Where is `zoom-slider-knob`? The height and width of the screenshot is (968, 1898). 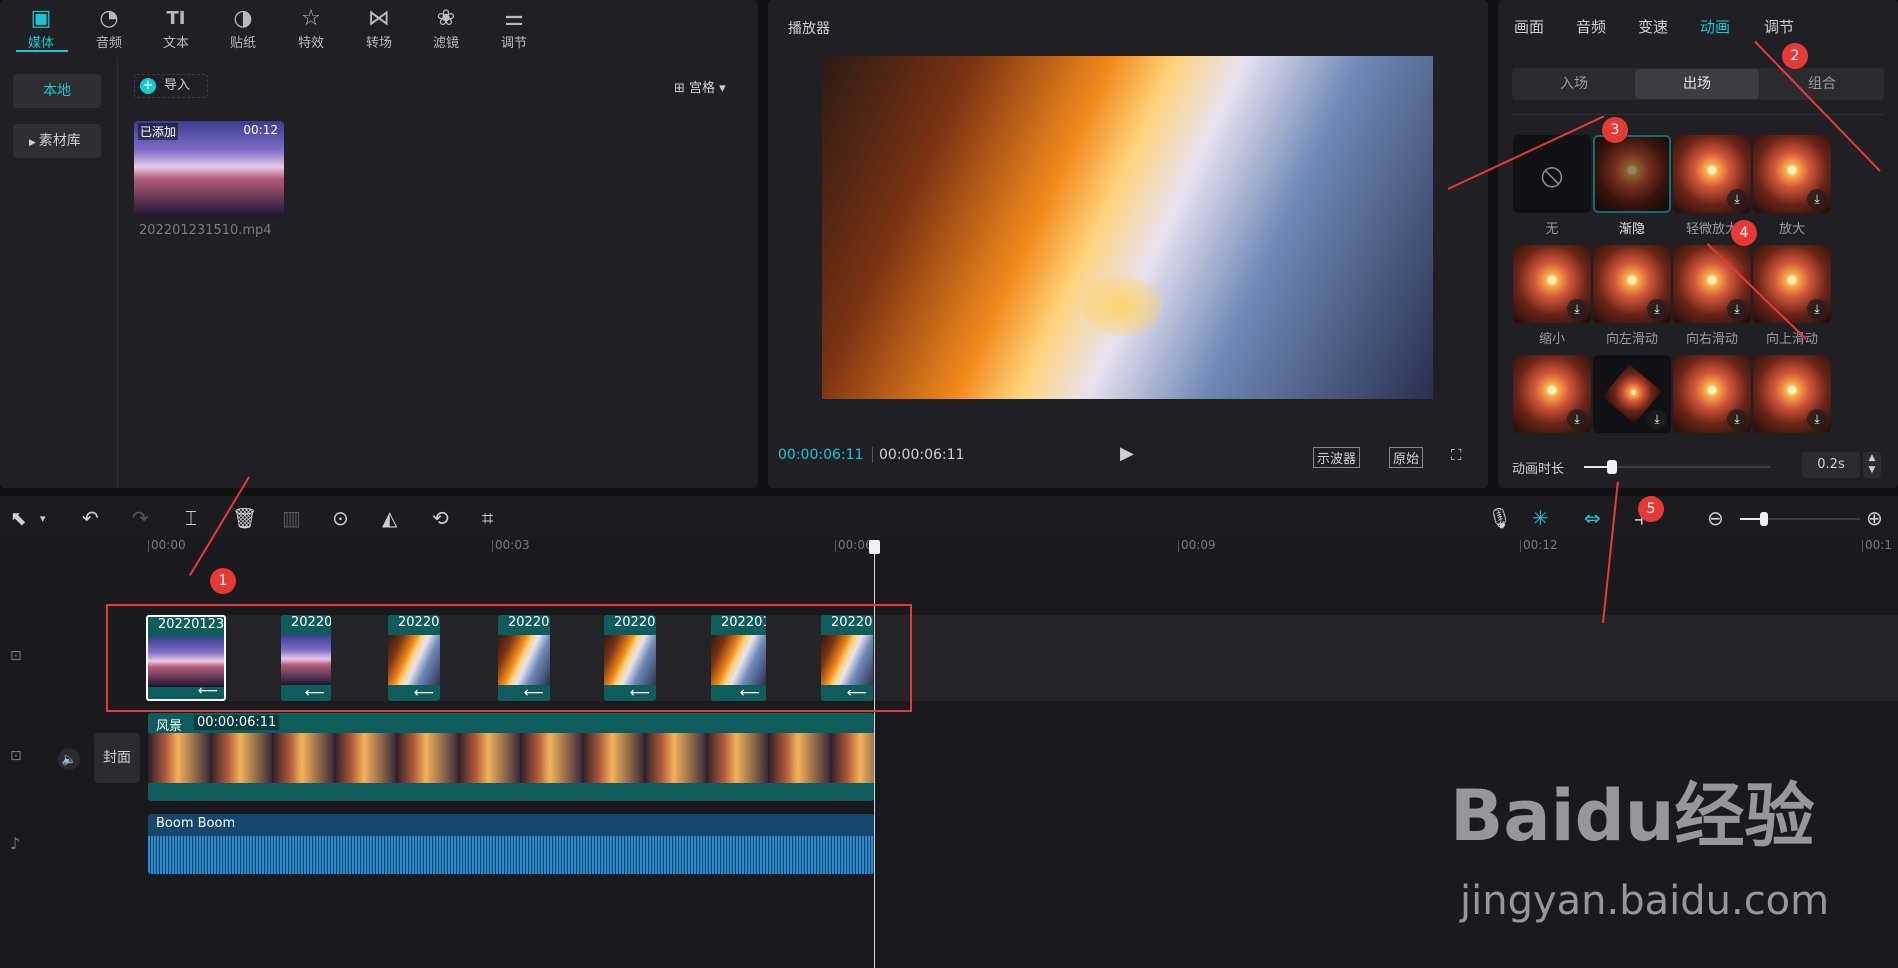
zoom-slider-knob is located at coordinates (1764, 519).